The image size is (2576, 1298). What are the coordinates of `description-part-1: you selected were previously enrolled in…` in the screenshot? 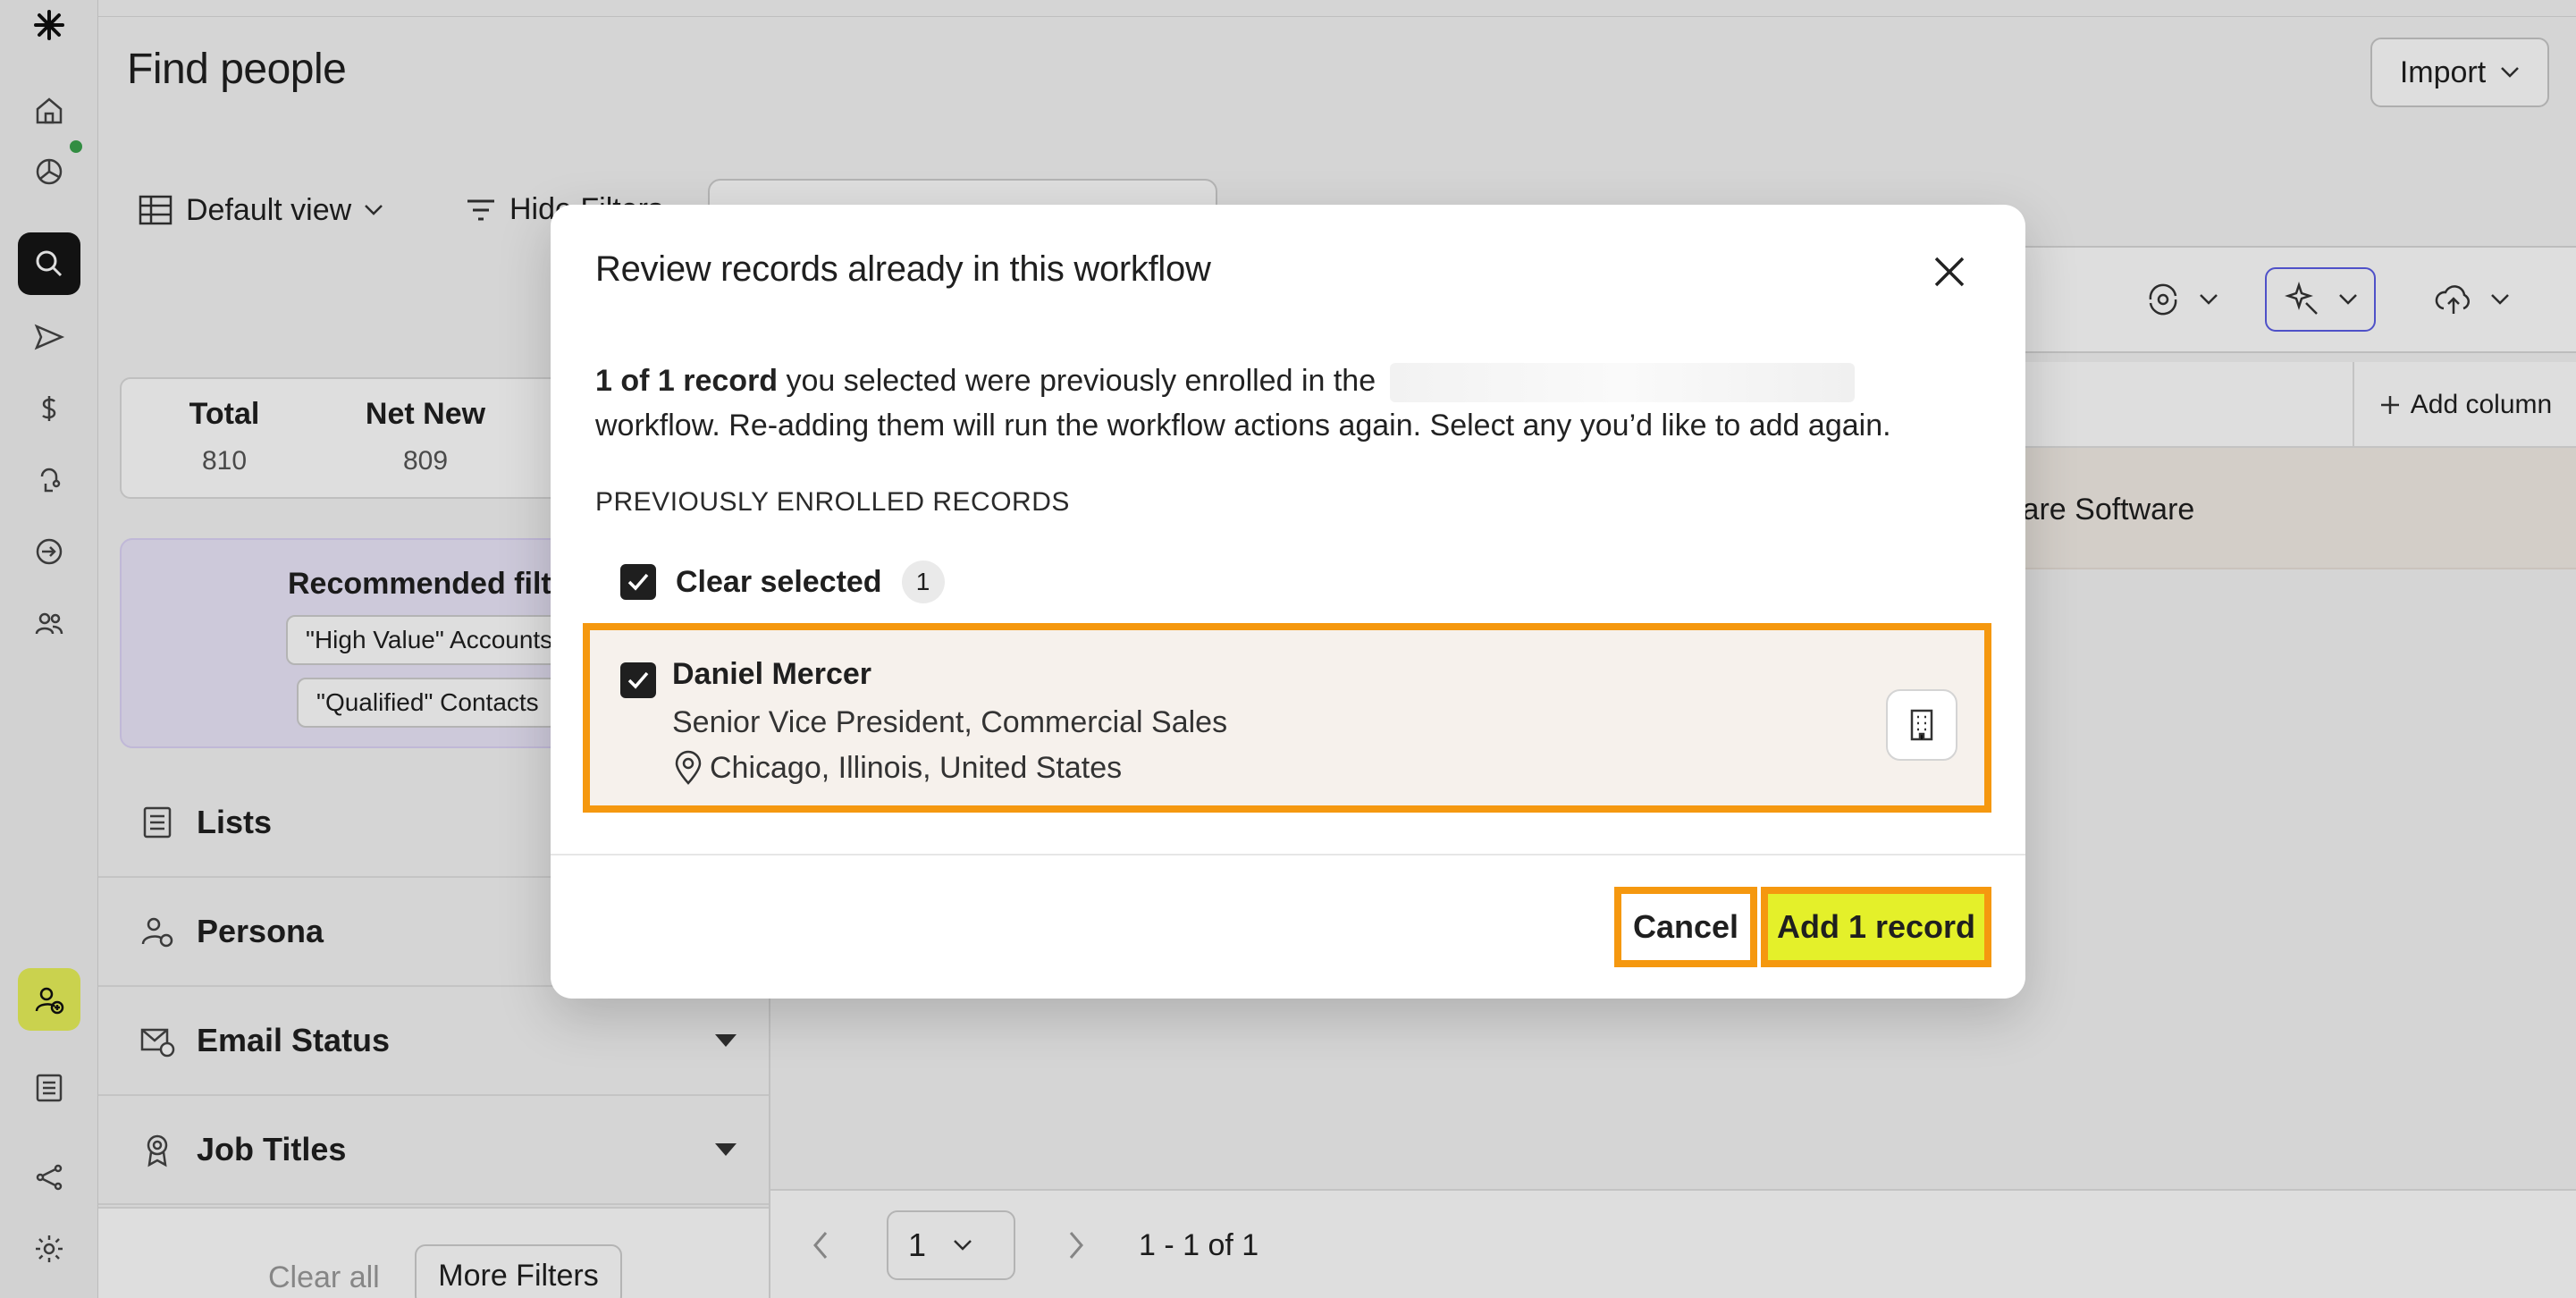 It's located at (1077, 381).